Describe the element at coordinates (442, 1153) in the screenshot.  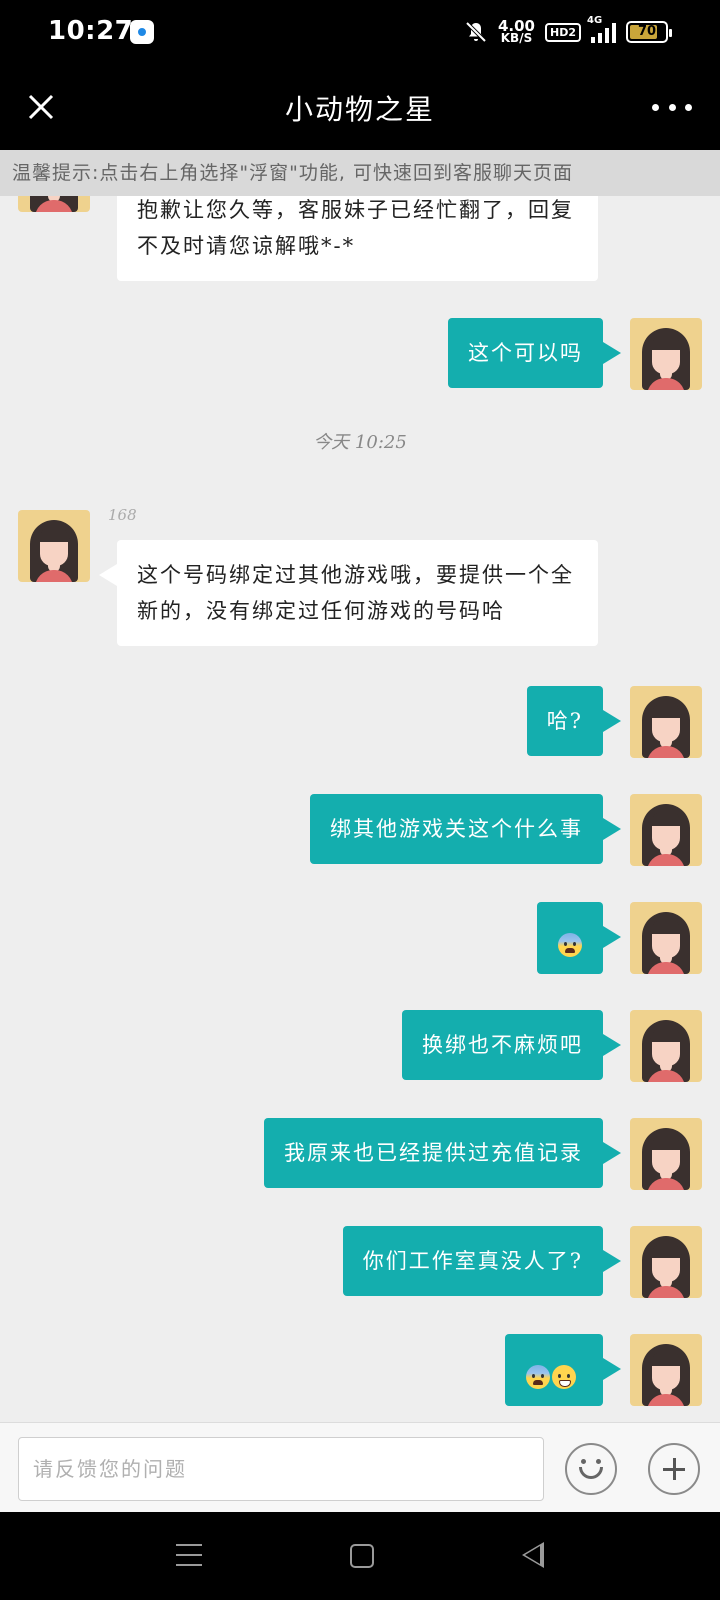
I see `message-bubble-outgoing: 我原来也已经提供过充值记录` at that location.